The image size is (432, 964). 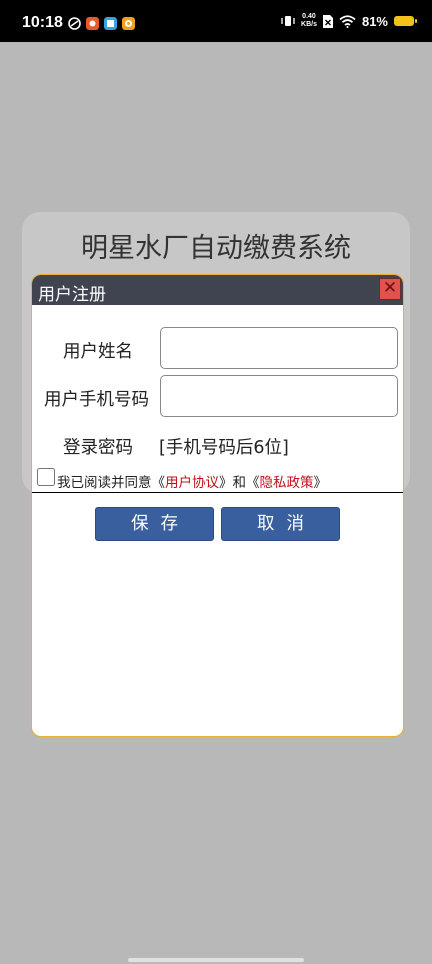 What do you see at coordinates (216, 248) in the screenshot?
I see `app-title: 明星水厂自动缴费系统` at bounding box center [216, 248].